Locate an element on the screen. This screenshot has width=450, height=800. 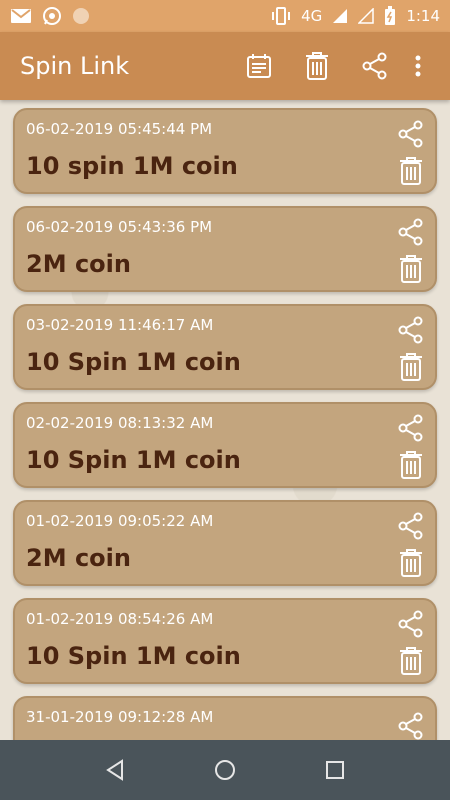
app-bar: Spin Link is located at coordinates (225, 66).